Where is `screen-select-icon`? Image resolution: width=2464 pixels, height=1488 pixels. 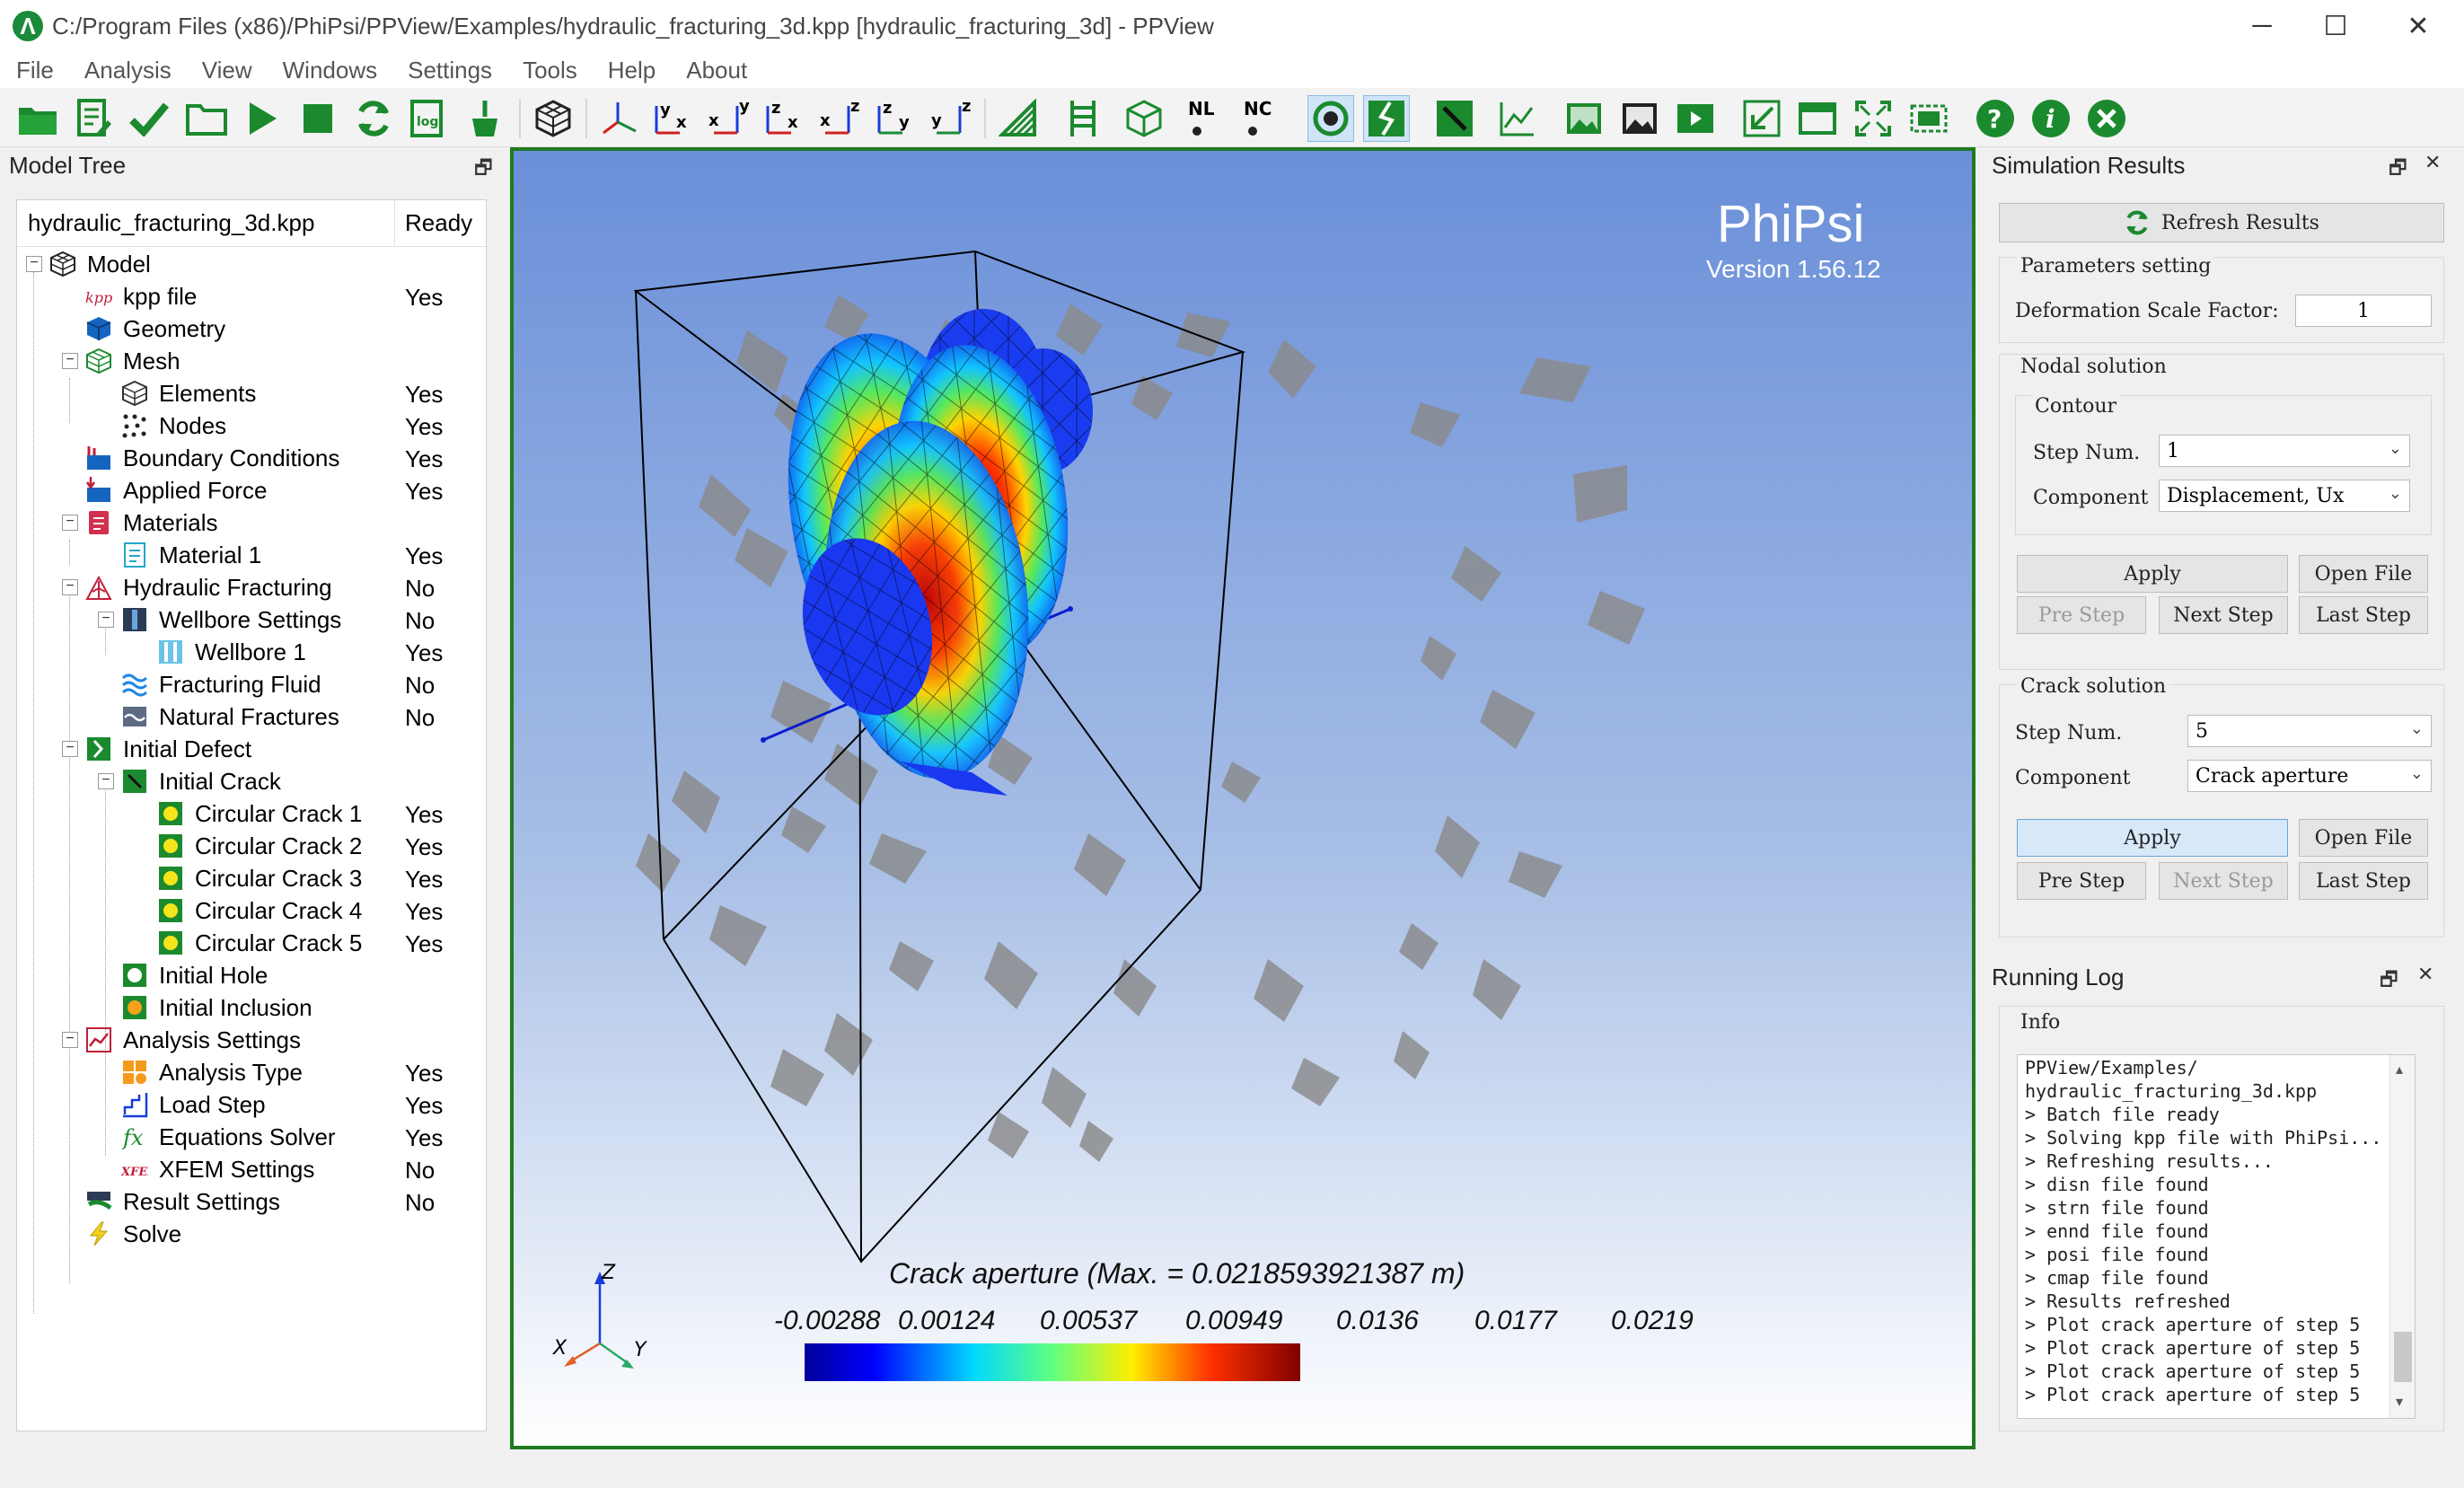
screen-select-icon is located at coordinates (1928, 118).